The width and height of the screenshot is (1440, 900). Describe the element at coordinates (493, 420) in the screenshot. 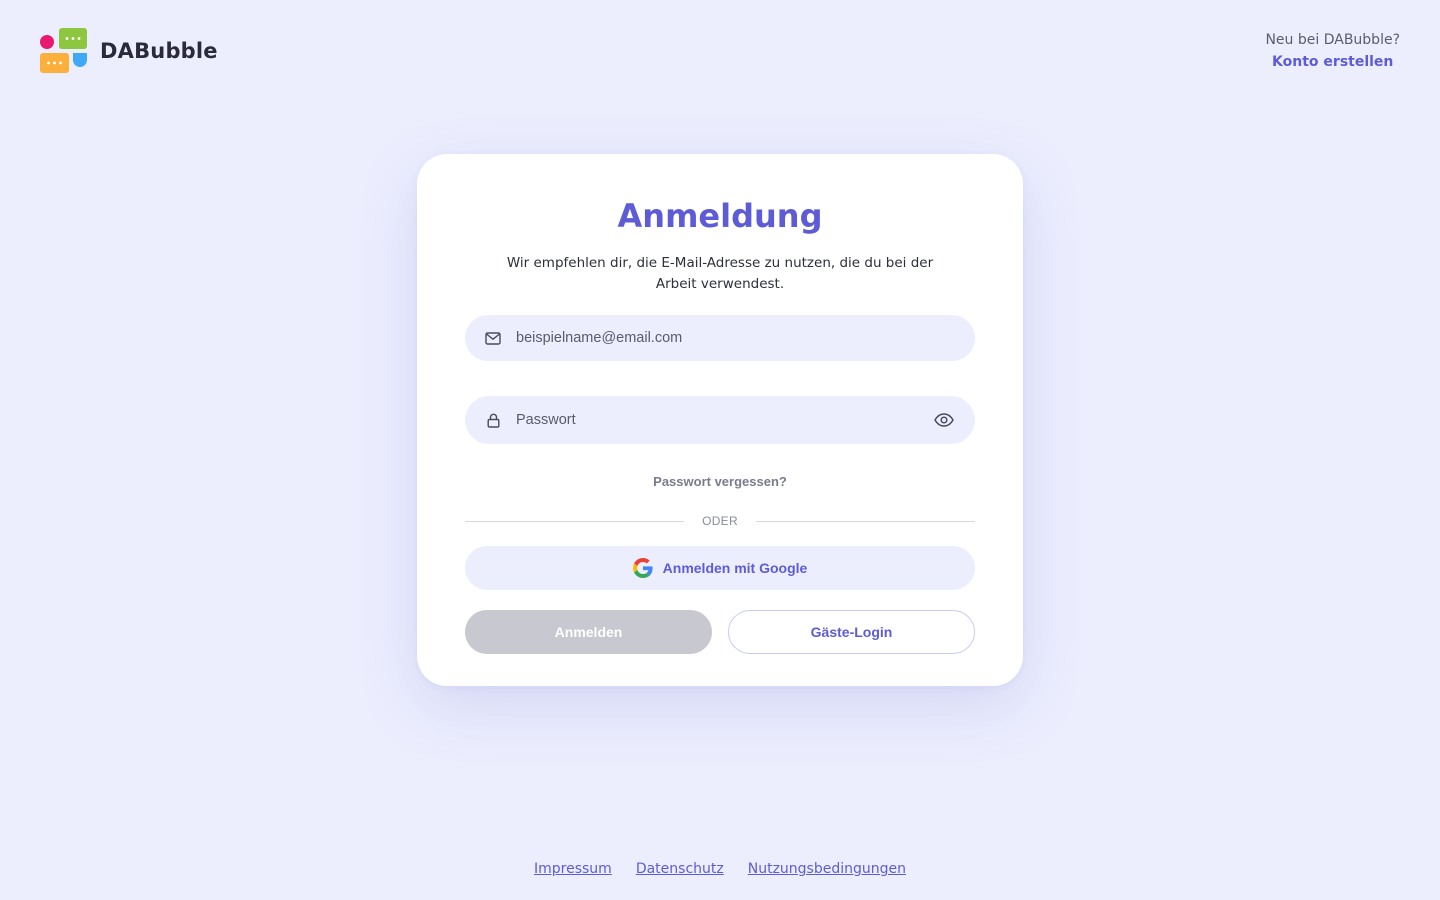

I see `lock-icon` at that location.